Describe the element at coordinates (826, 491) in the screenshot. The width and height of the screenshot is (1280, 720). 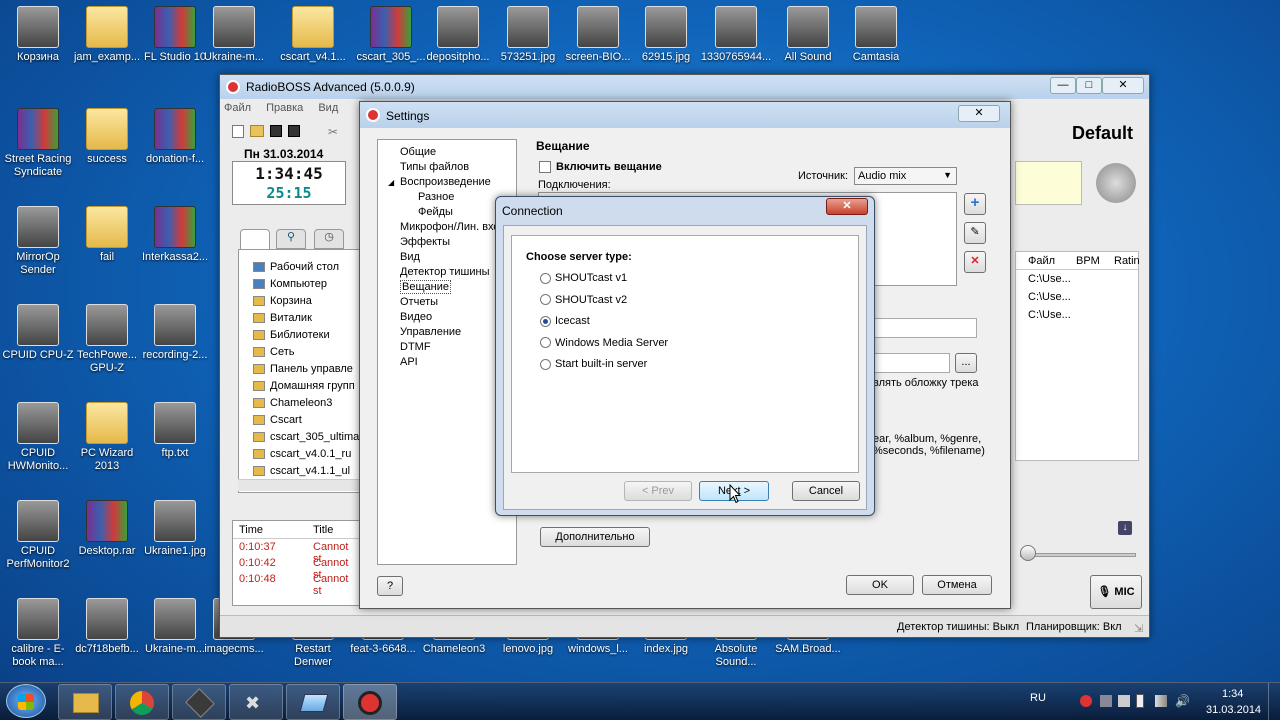
I see `connection-cancel-button: Cancel` at that location.